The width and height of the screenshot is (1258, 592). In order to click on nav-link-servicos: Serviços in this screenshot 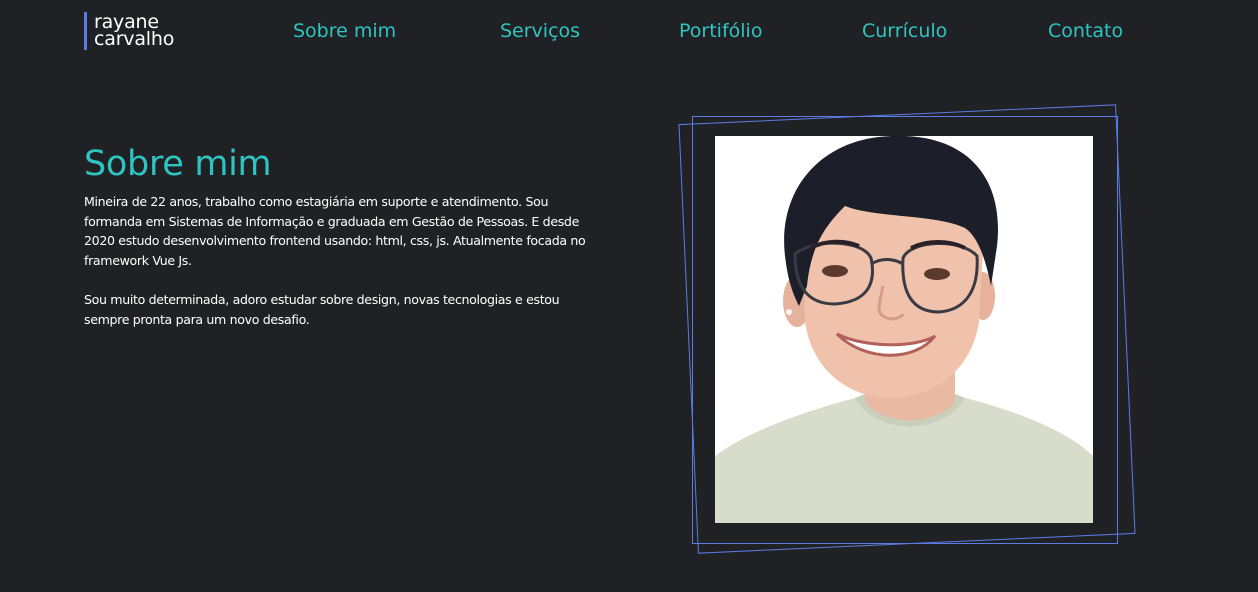, I will do `click(540, 31)`.